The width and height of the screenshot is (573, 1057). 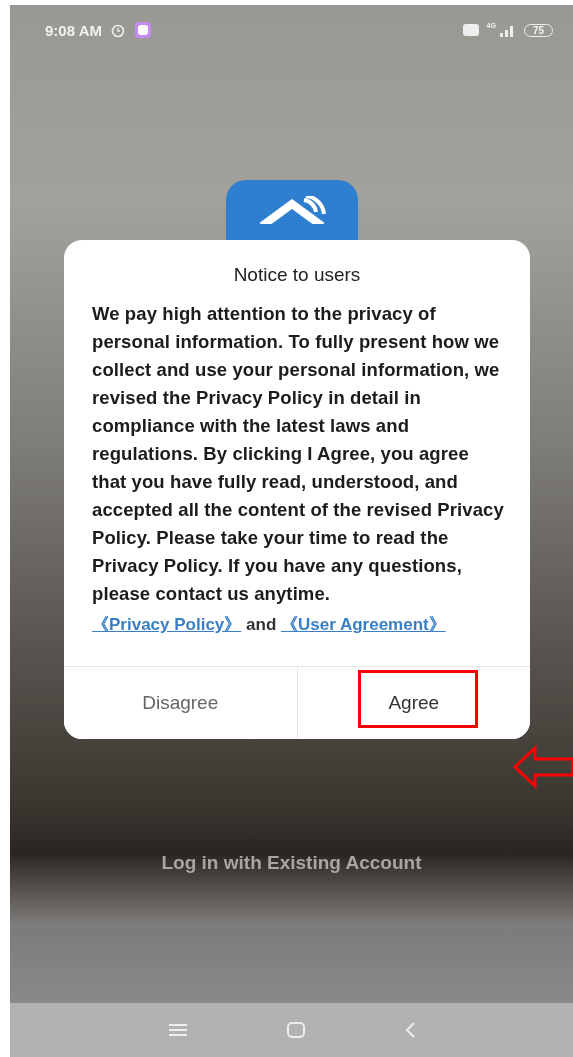 What do you see at coordinates (413, 703) in the screenshot?
I see `agree-button: Agree` at bounding box center [413, 703].